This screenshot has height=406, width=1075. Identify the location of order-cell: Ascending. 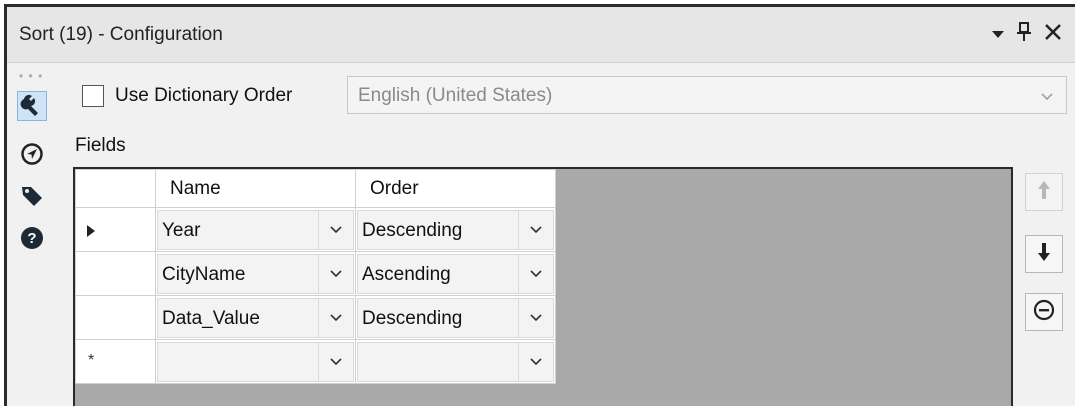
(455, 273).